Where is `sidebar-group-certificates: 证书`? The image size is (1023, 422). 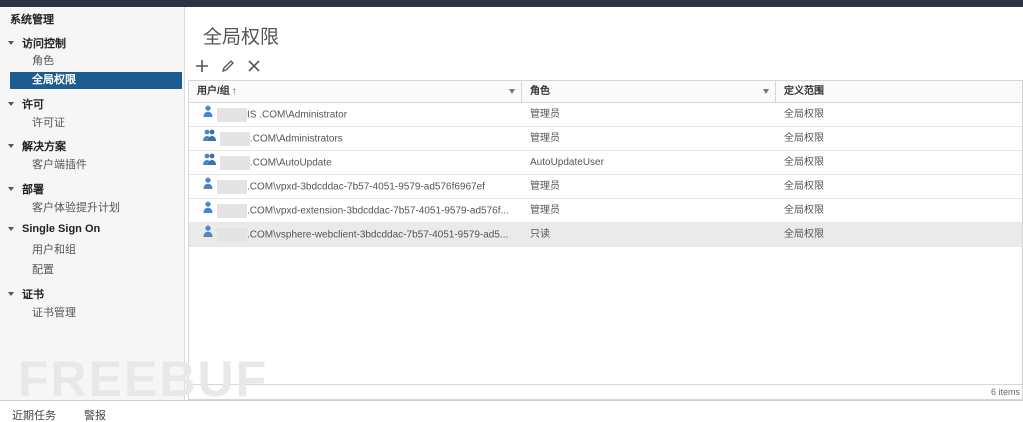
sidebar-group-certificates: 证书 is located at coordinates (26, 294).